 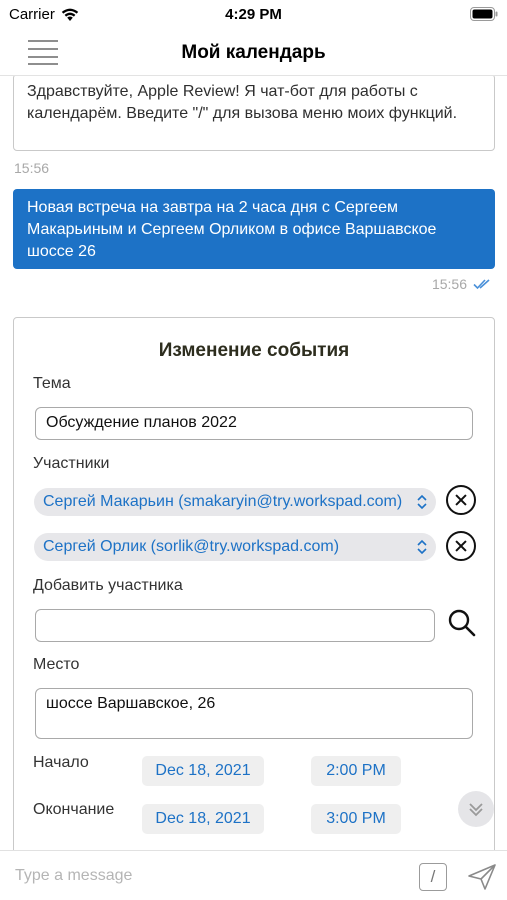 What do you see at coordinates (203, 771) in the screenshot?
I see `start-date-button: Dec 18, 2021` at bounding box center [203, 771].